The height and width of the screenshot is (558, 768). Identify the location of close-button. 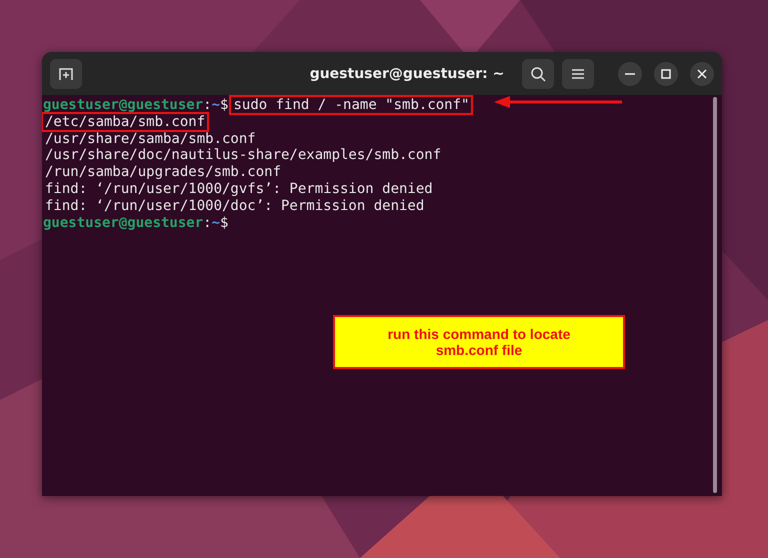
(702, 74).